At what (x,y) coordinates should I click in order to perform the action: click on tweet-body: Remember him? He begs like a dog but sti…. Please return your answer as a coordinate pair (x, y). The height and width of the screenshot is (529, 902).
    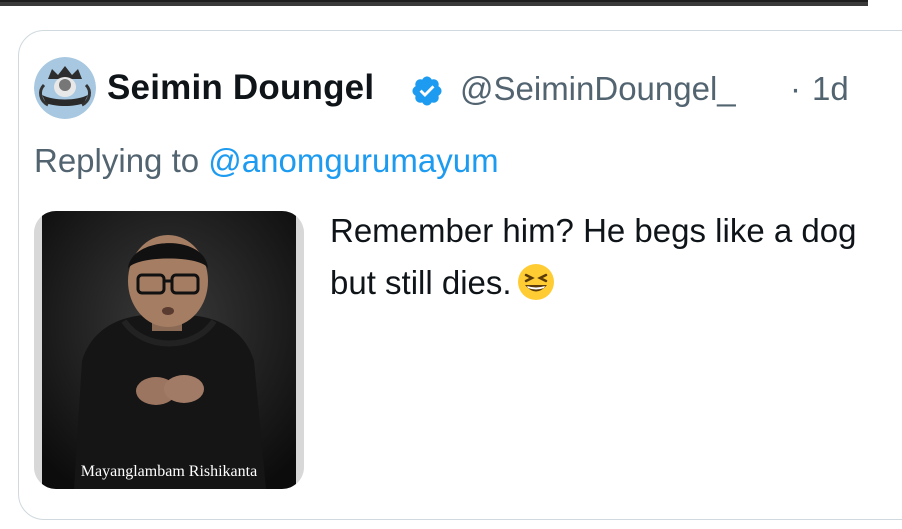
    Looking at the image, I should click on (612, 257).